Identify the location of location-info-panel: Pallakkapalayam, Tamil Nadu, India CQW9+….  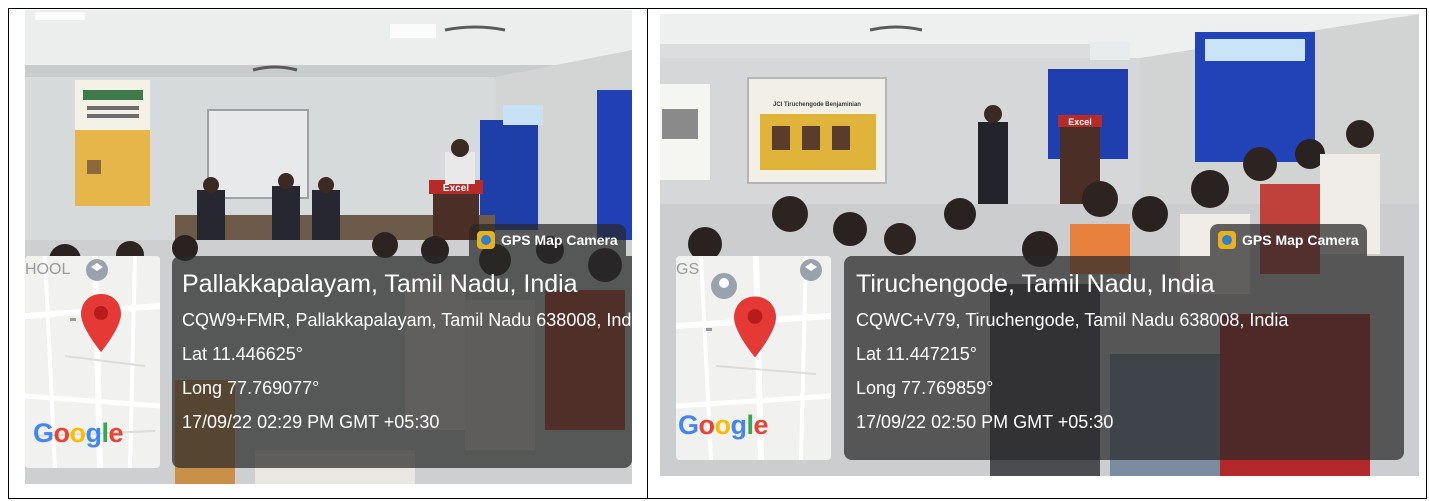
(402, 362).